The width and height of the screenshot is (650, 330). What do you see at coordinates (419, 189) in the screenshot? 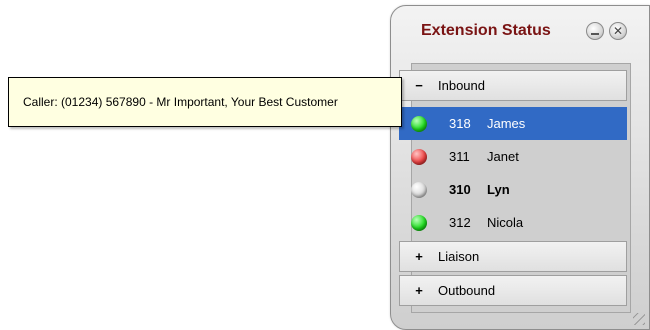
I see `status-grey-icon` at bounding box center [419, 189].